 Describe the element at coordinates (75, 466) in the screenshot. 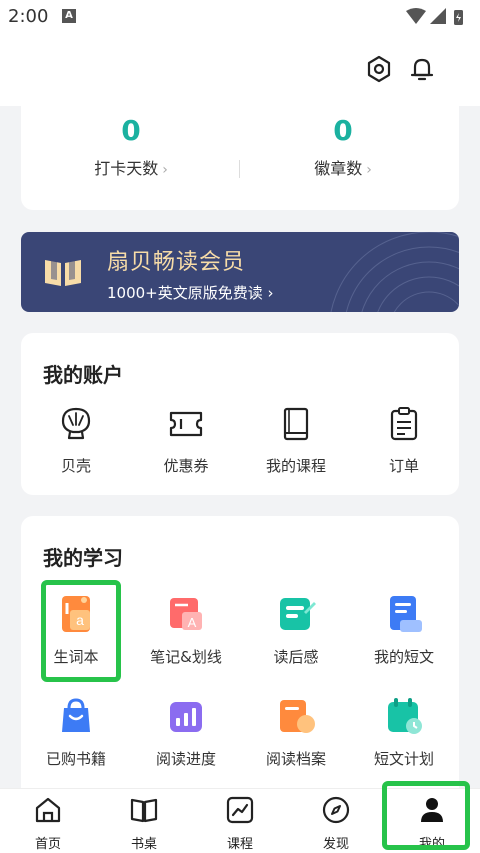

I see `account-item-label: 贝壳` at that location.